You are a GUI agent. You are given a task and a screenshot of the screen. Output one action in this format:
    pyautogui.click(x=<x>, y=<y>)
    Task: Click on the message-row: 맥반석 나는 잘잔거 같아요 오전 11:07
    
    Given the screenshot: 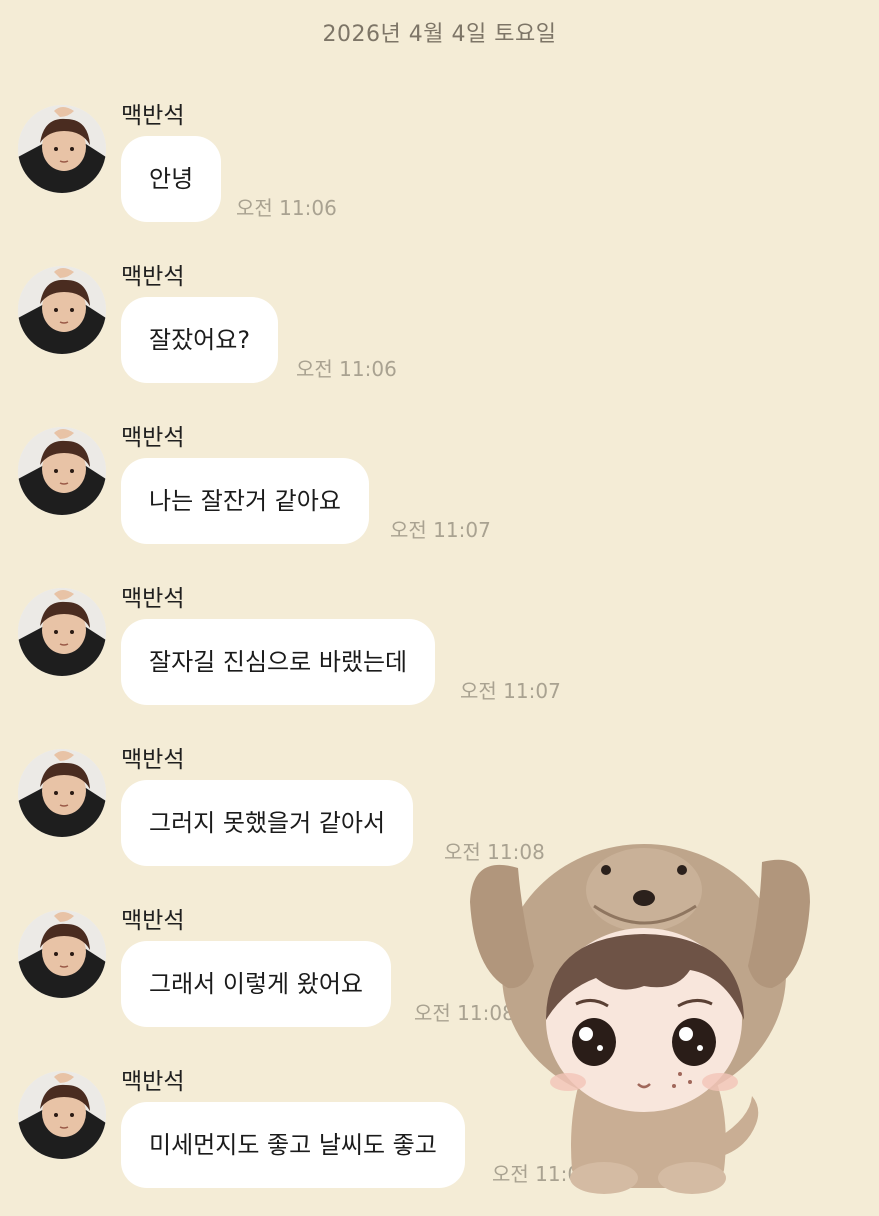 What is the action you would take?
    pyautogui.click(x=439, y=497)
    